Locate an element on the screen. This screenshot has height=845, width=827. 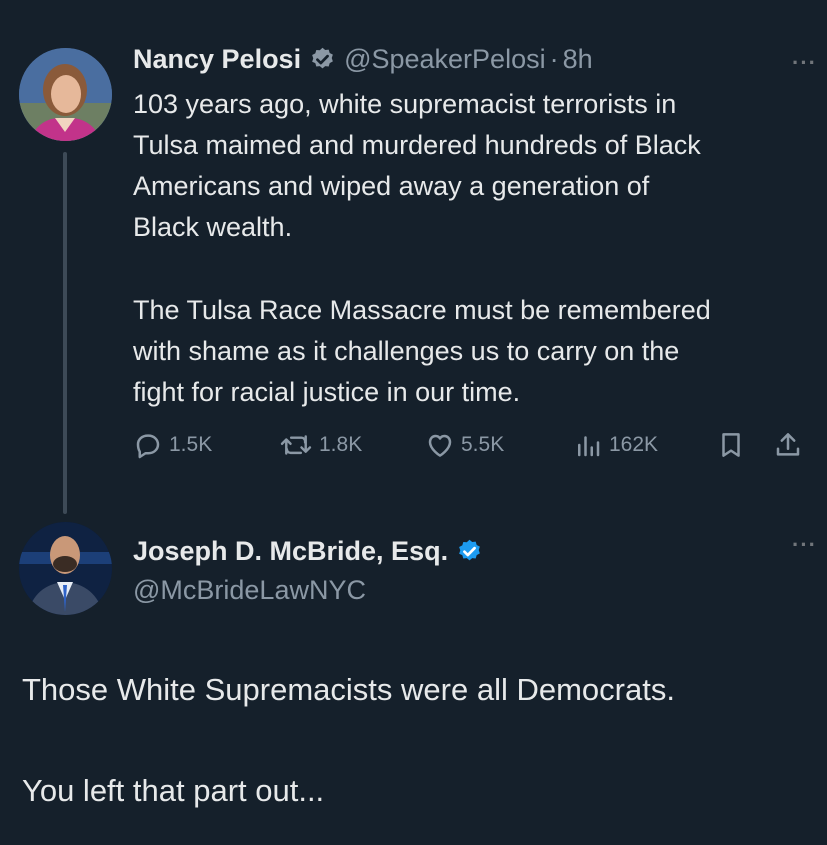
view-count: 162K is located at coordinates (634, 444).